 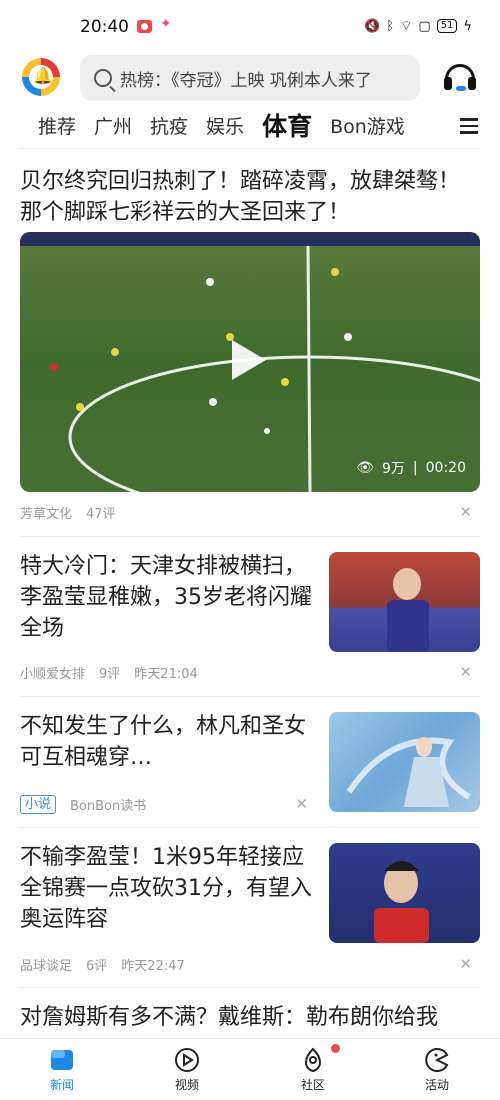 I want to click on play-icon, so click(x=249, y=360).